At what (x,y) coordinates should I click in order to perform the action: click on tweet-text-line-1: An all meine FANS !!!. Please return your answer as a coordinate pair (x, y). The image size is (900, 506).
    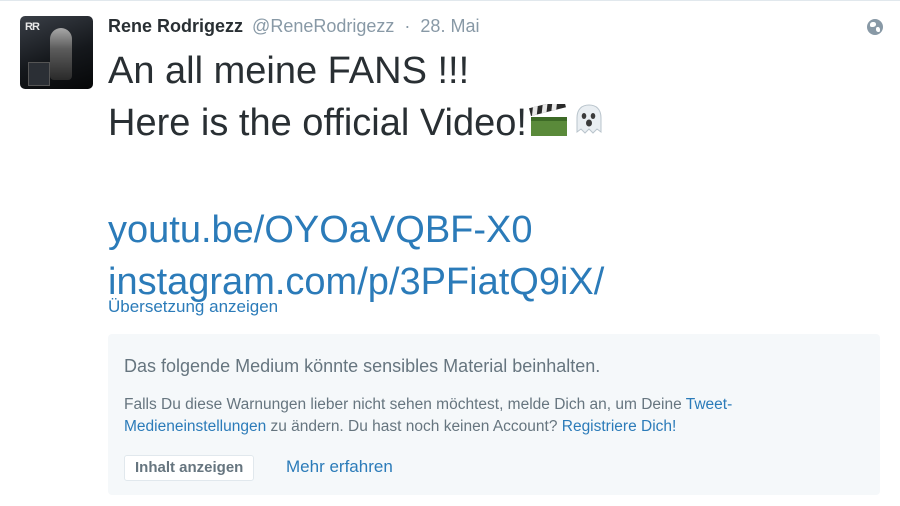
    Looking at the image, I should click on (289, 71).